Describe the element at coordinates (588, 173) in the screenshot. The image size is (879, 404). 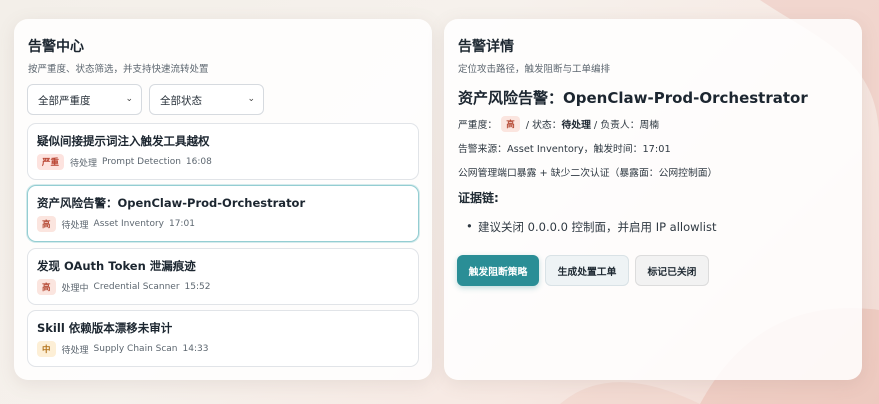
I see `alert-description: 公网管理端口暴露 + 缺少二次认证（暴露面：公网控制面）` at that location.